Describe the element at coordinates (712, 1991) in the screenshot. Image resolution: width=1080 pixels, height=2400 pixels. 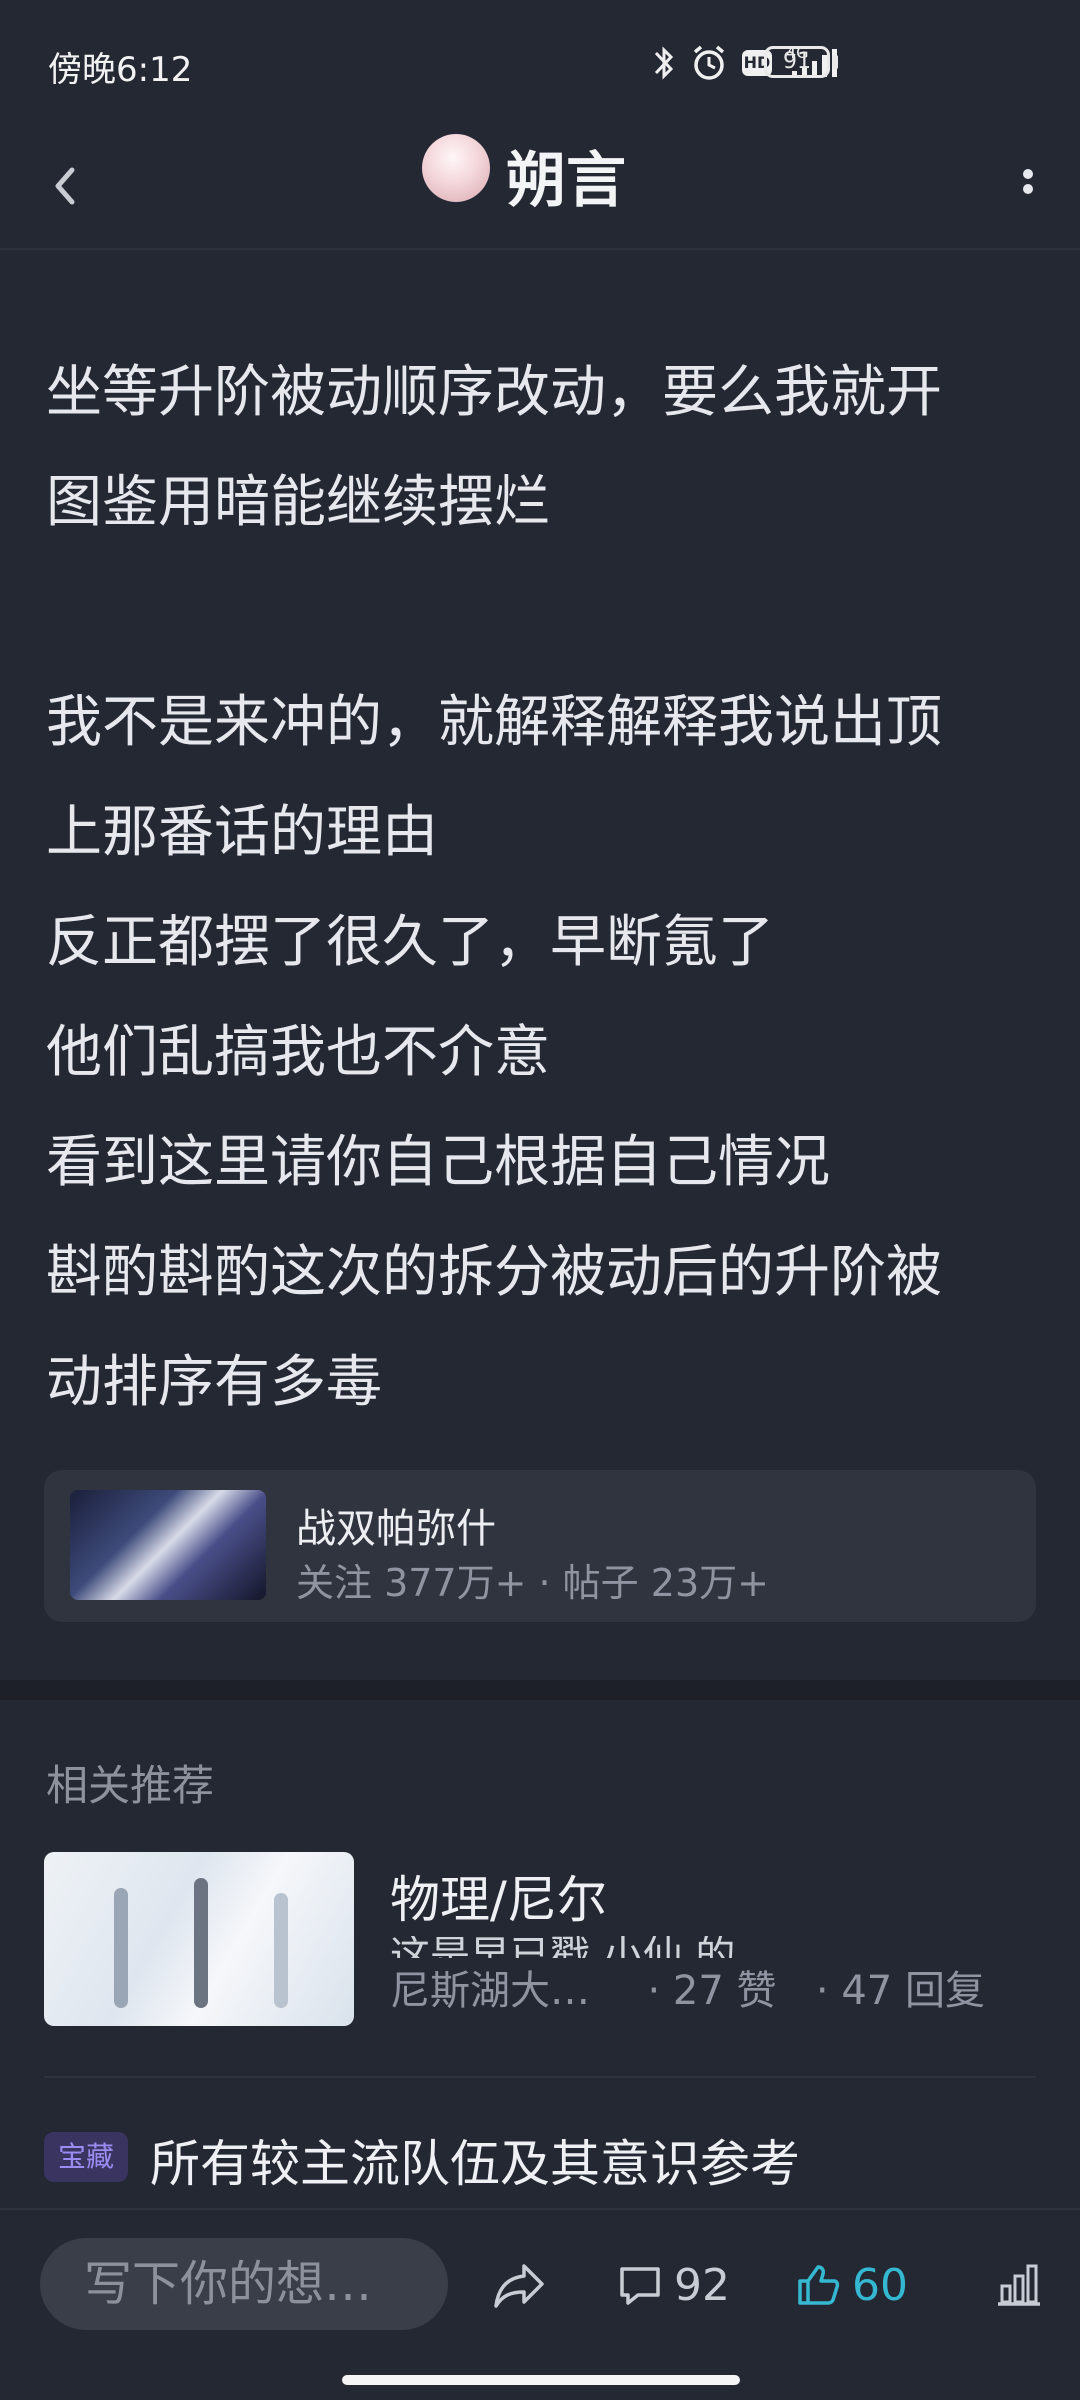
I see `related-item-likes: · 27 赞` at that location.